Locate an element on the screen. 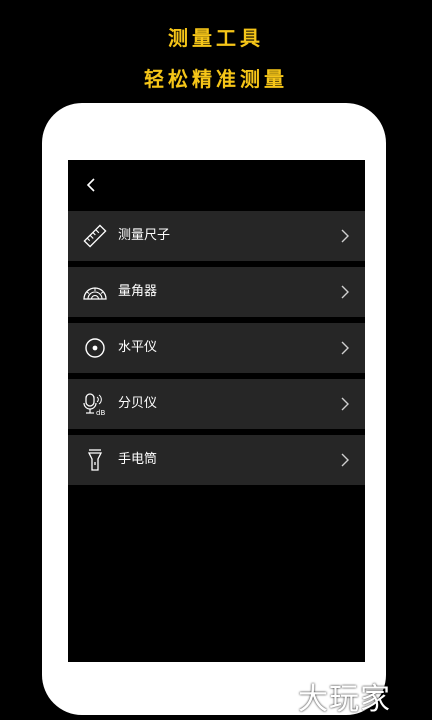 The image size is (432, 720). level-icon is located at coordinates (95, 348).